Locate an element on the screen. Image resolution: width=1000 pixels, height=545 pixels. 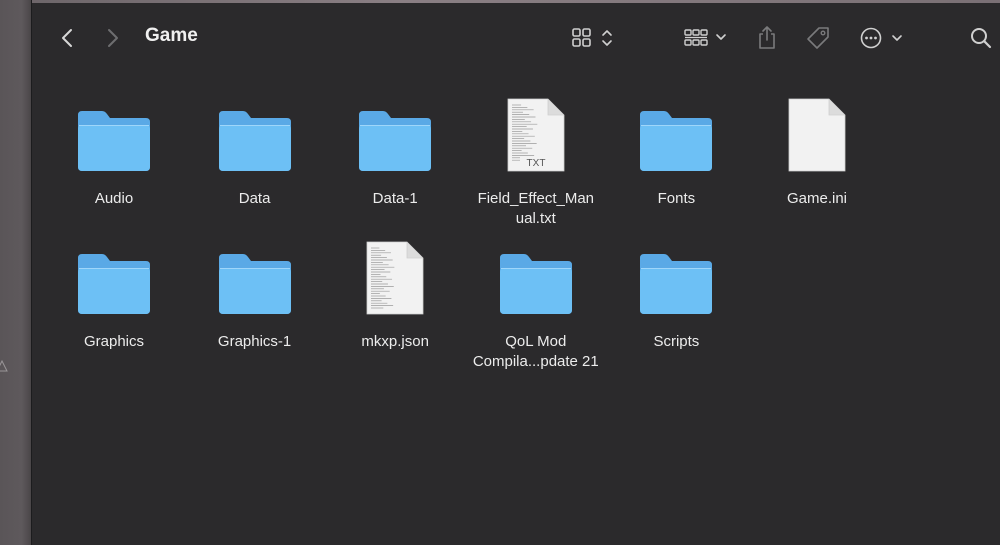
file-item: Data is located at coordinates (255, 149).